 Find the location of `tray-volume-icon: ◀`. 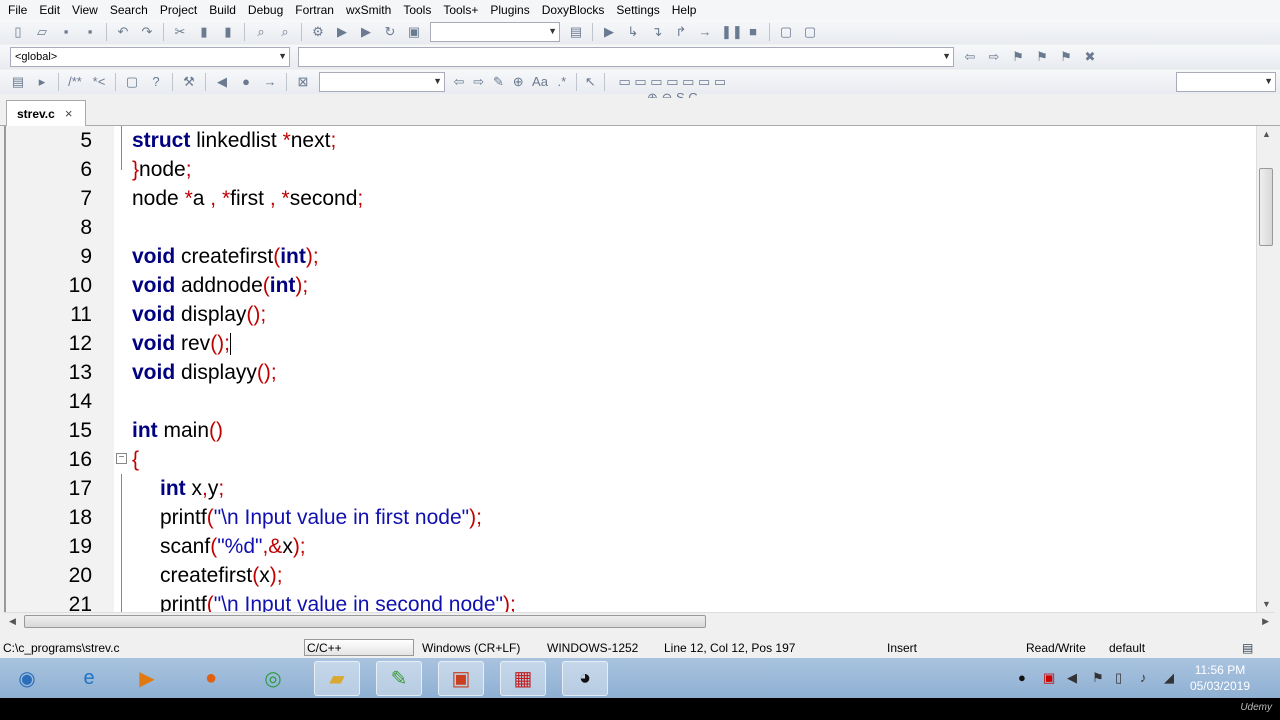

tray-volume-icon: ◀ is located at coordinates (1072, 678).